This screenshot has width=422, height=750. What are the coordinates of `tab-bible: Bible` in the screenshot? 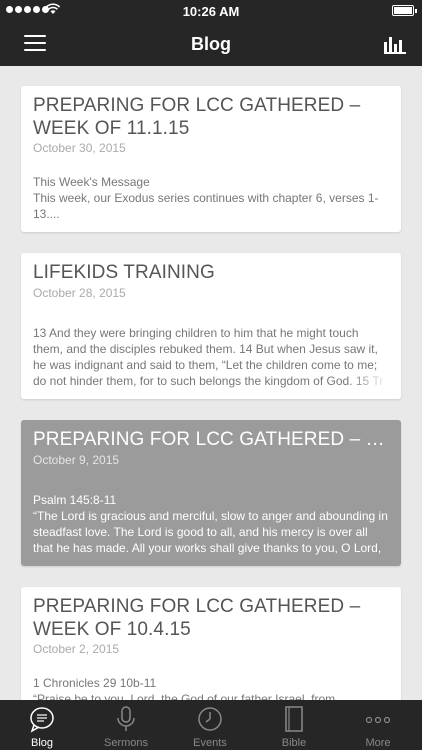 It's located at (294, 725).